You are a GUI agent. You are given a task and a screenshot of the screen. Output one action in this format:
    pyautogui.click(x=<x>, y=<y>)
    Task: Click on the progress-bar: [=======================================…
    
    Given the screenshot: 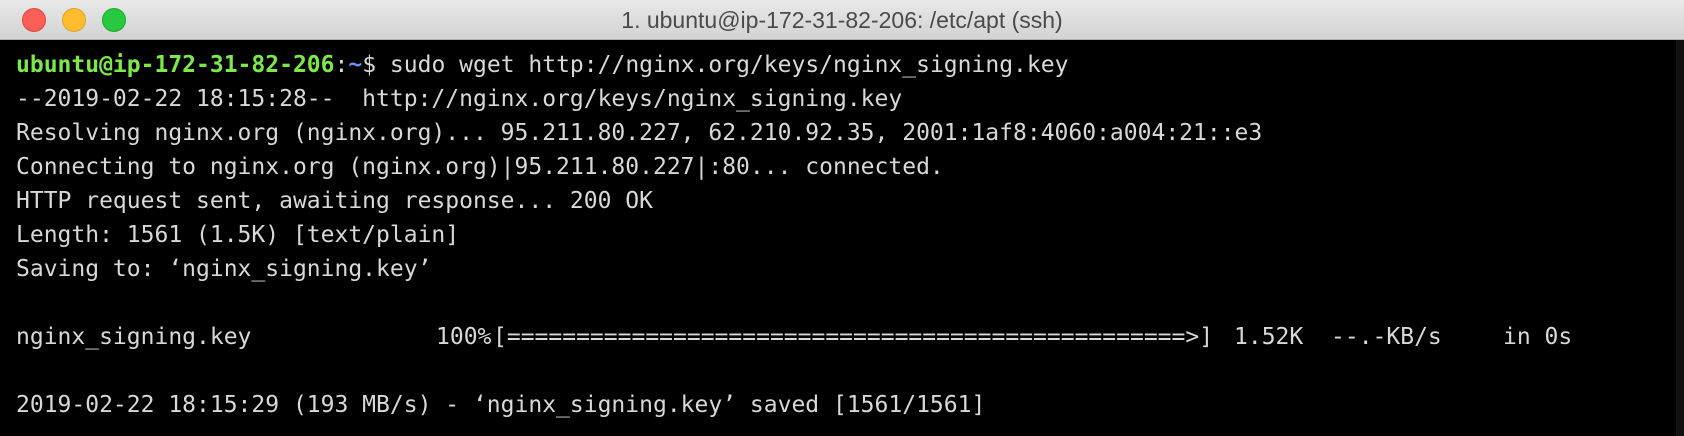 What is the action you would take?
    pyautogui.click(x=853, y=337)
    